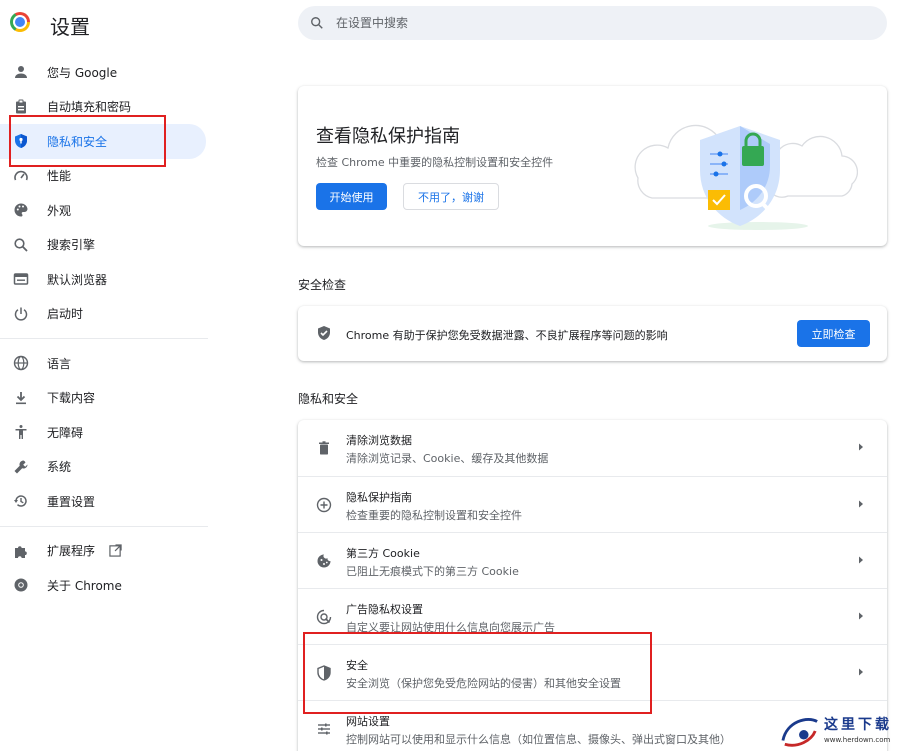 Image resolution: width=904 pixels, height=751 pixels. I want to click on security-shield-icon, so click(324, 673).